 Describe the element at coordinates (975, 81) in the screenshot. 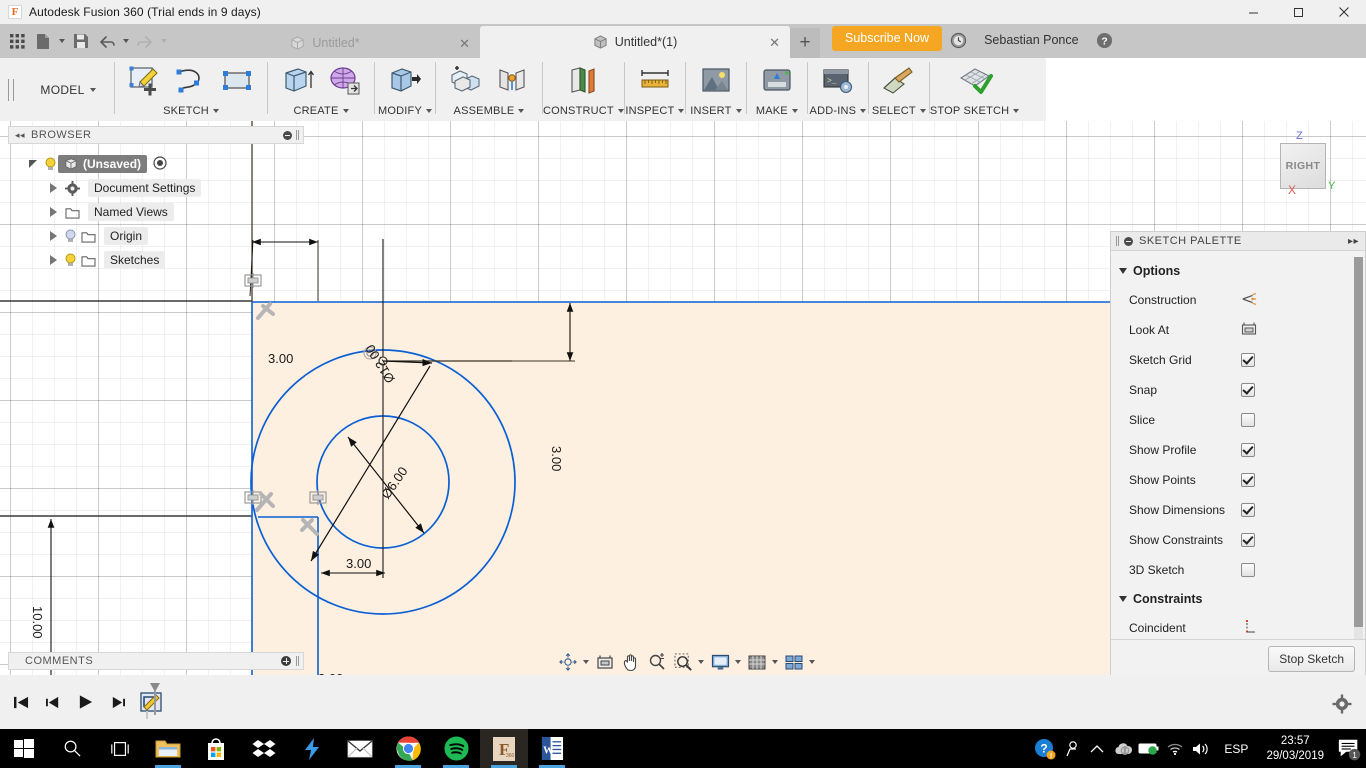

I see `stop-sketch-icon` at that location.